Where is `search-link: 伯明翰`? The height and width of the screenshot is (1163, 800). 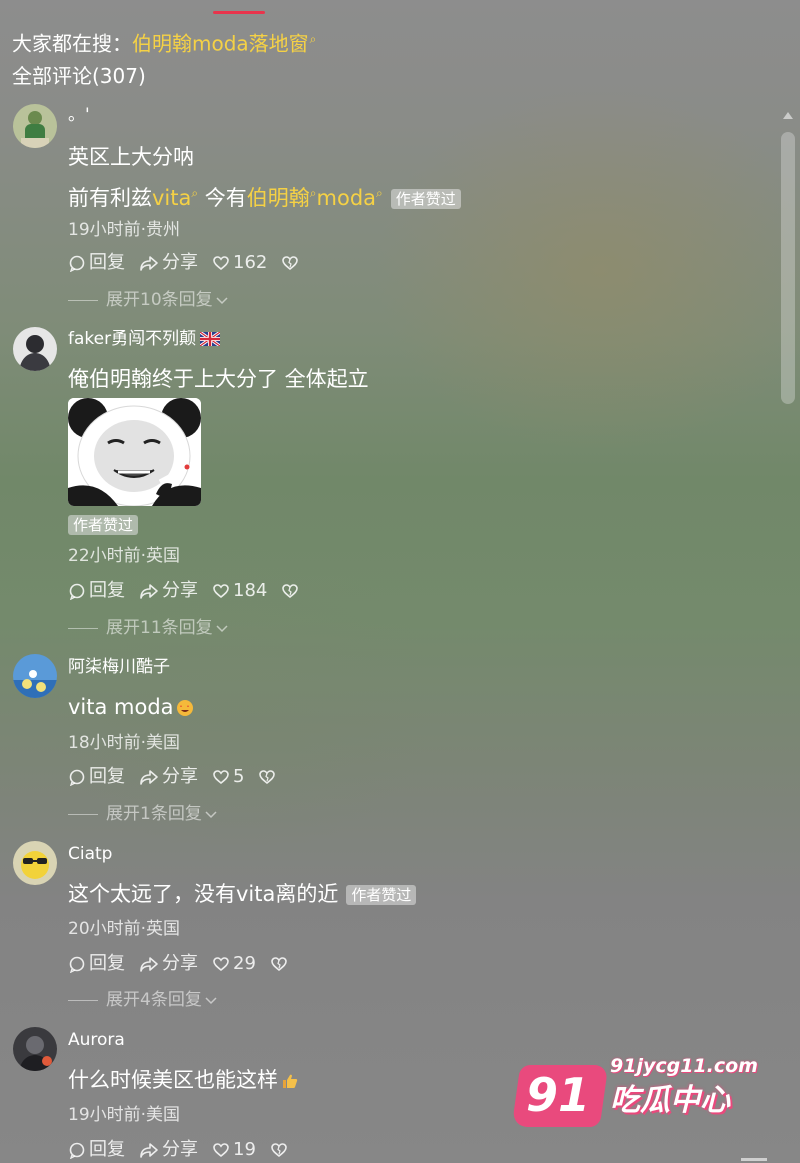 search-link: 伯明翰 is located at coordinates (278, 198).